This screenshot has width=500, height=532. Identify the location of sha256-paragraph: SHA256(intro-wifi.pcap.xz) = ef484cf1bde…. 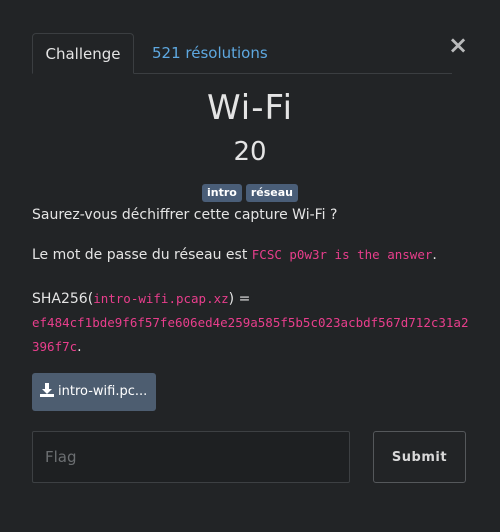
(252, 323).